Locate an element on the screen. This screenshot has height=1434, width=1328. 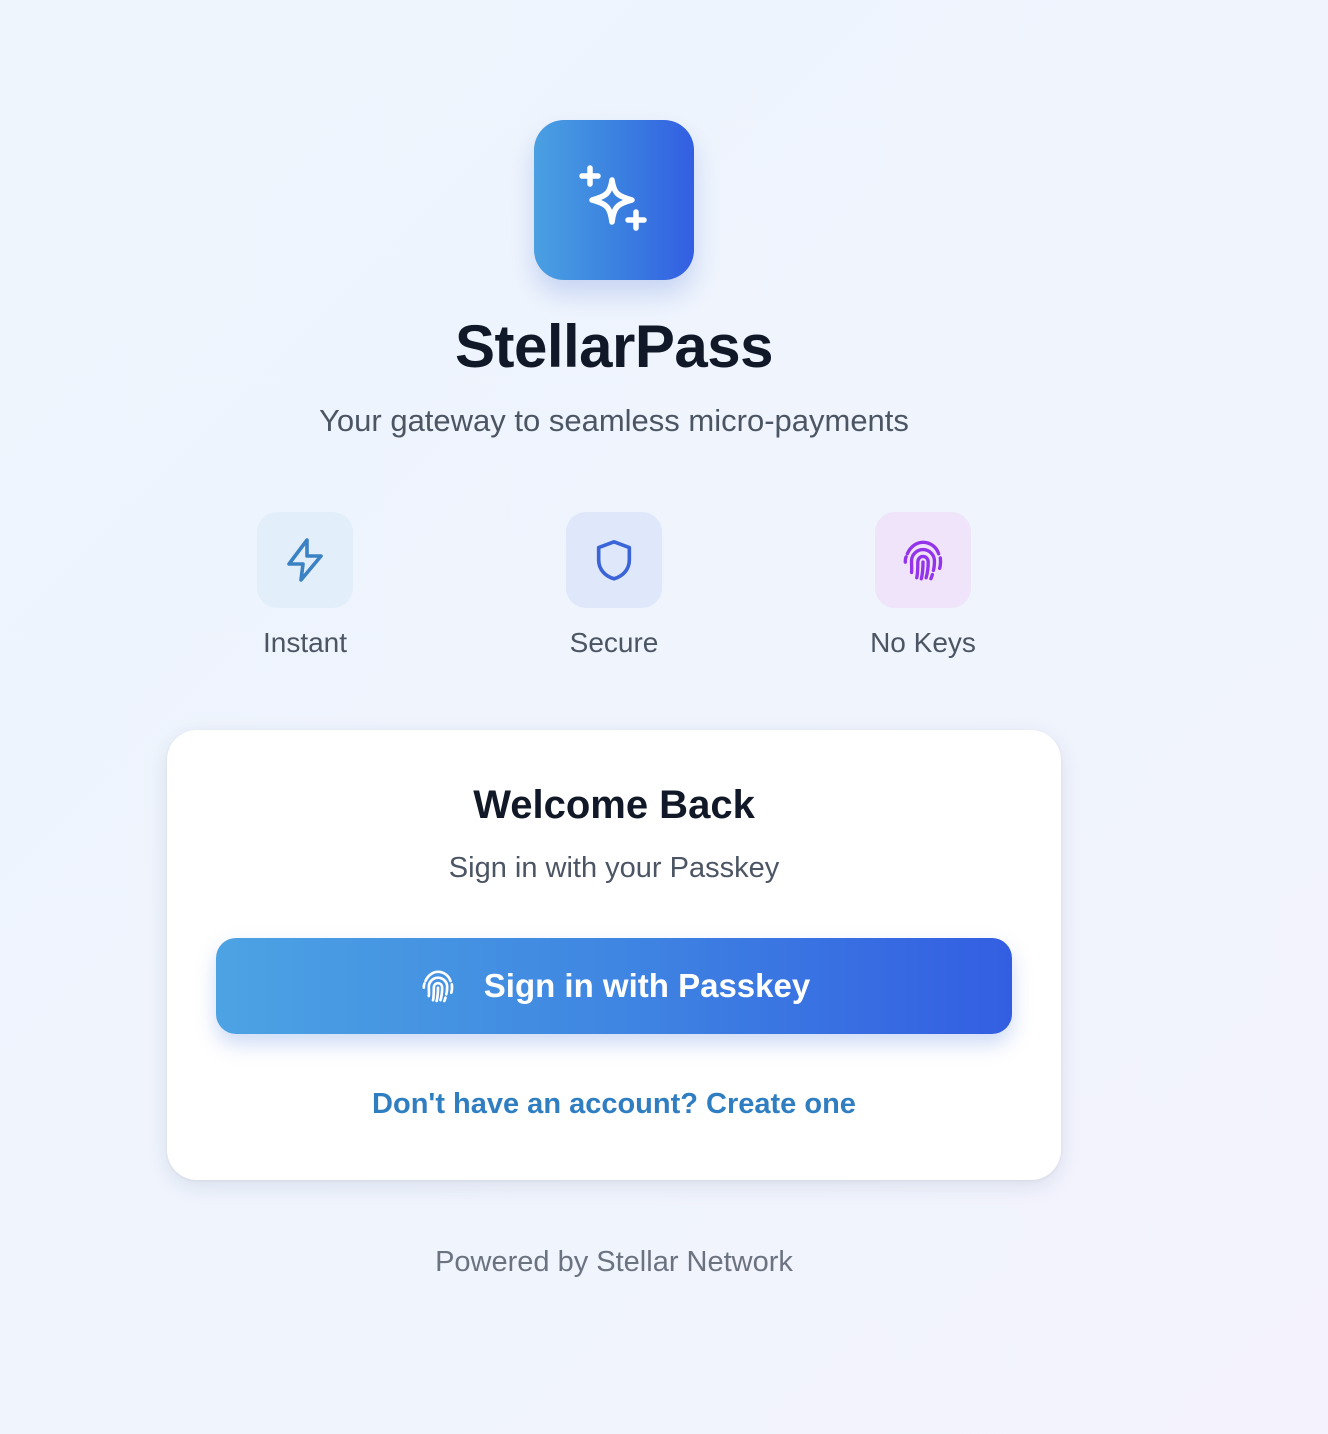
feature-instant: Instant is located at coordinates (305, 585).